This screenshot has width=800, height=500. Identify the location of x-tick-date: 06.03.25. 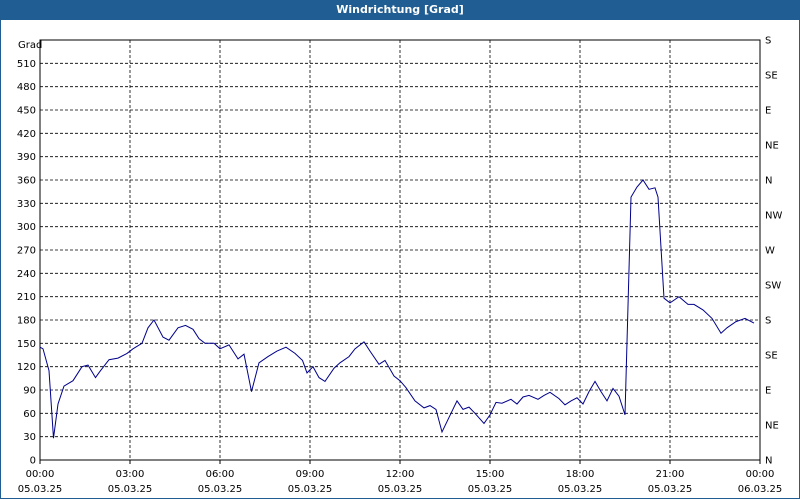
(760, 489).